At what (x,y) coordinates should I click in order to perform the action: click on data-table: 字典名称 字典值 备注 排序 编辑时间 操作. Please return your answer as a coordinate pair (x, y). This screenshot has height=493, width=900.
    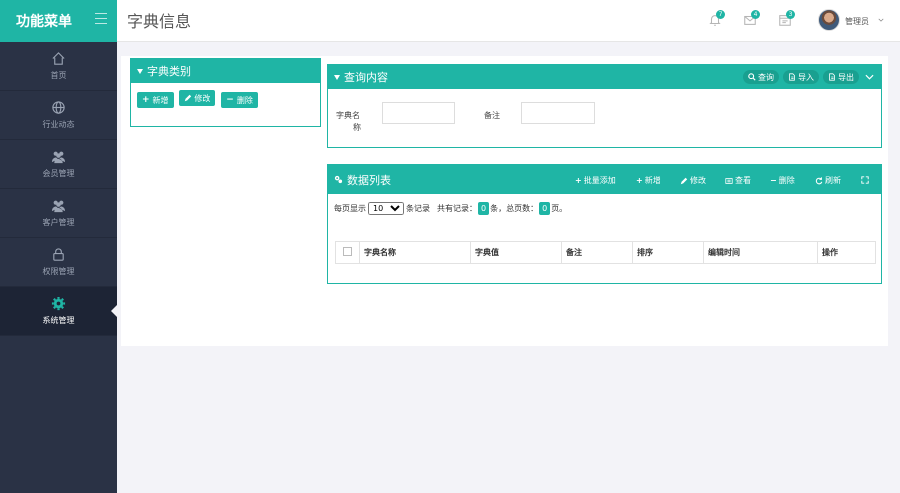
    Looking at the image, I should click on (605, 252).